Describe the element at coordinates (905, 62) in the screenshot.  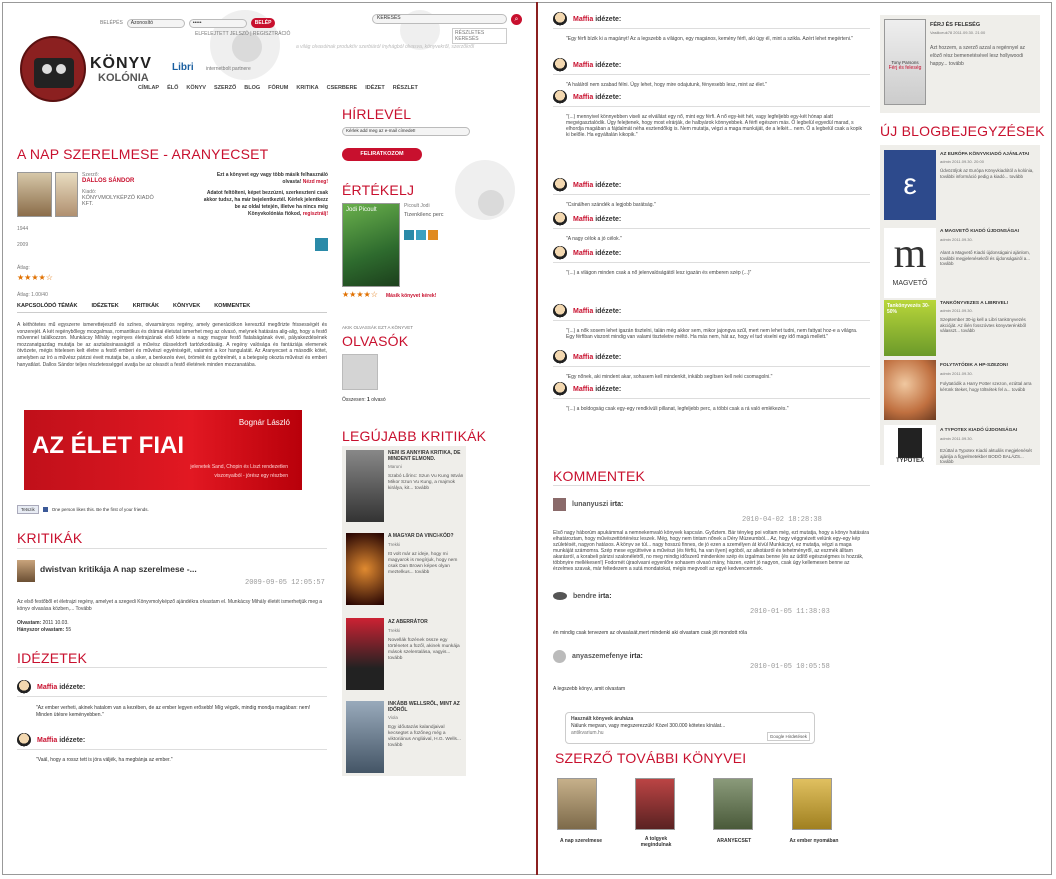
I see `featured-cover-image: Tony Parsons Férj és feleség` at that location.